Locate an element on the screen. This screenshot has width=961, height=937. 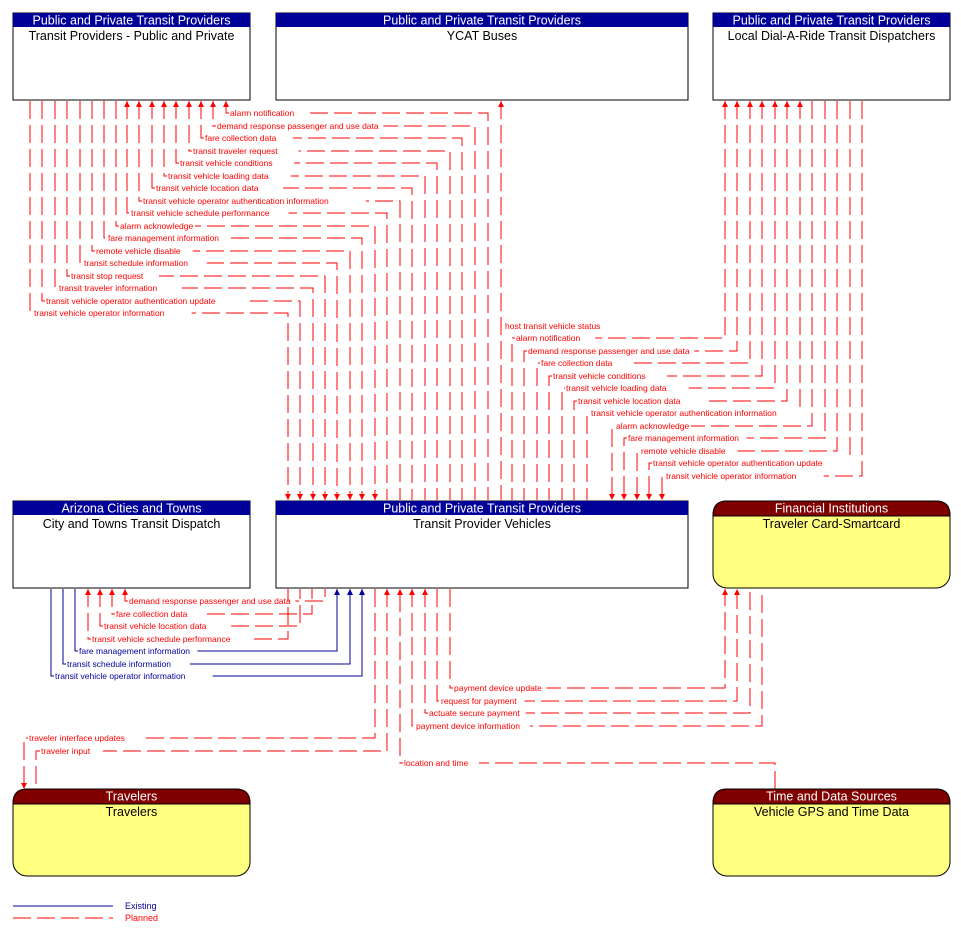
flow: demand response passenger and use data is located at coordinates (224, 597).